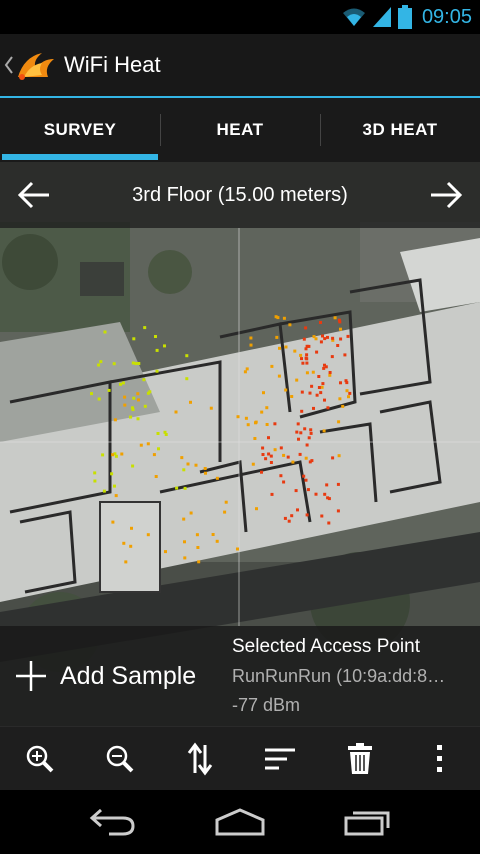  I want to click on zoom-in-button, so click(40, 759).